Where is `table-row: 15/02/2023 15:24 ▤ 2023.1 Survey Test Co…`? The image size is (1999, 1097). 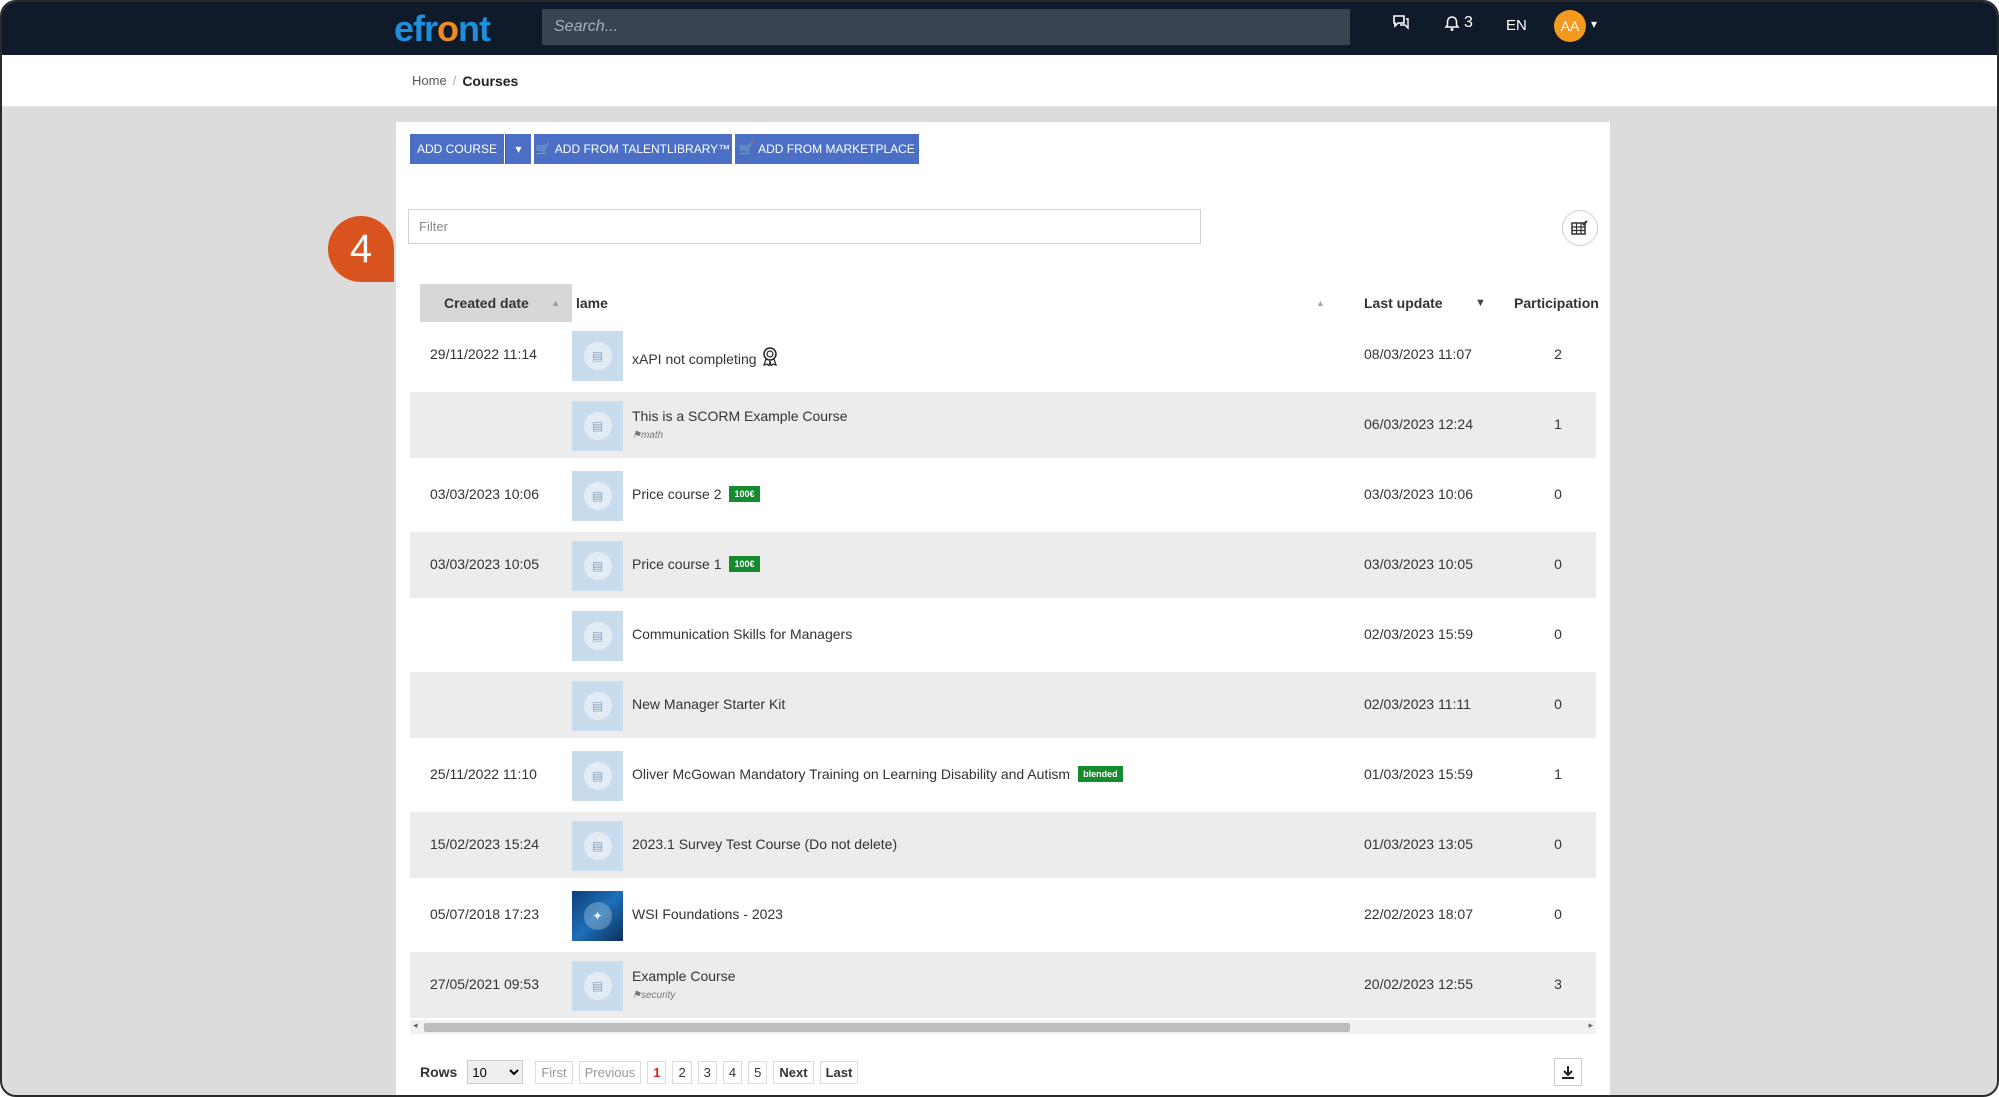
table-row: 15/02/2023 15:24 ▤ 2023.1 Survey Test Co… is located at coordinates (1003, 845).